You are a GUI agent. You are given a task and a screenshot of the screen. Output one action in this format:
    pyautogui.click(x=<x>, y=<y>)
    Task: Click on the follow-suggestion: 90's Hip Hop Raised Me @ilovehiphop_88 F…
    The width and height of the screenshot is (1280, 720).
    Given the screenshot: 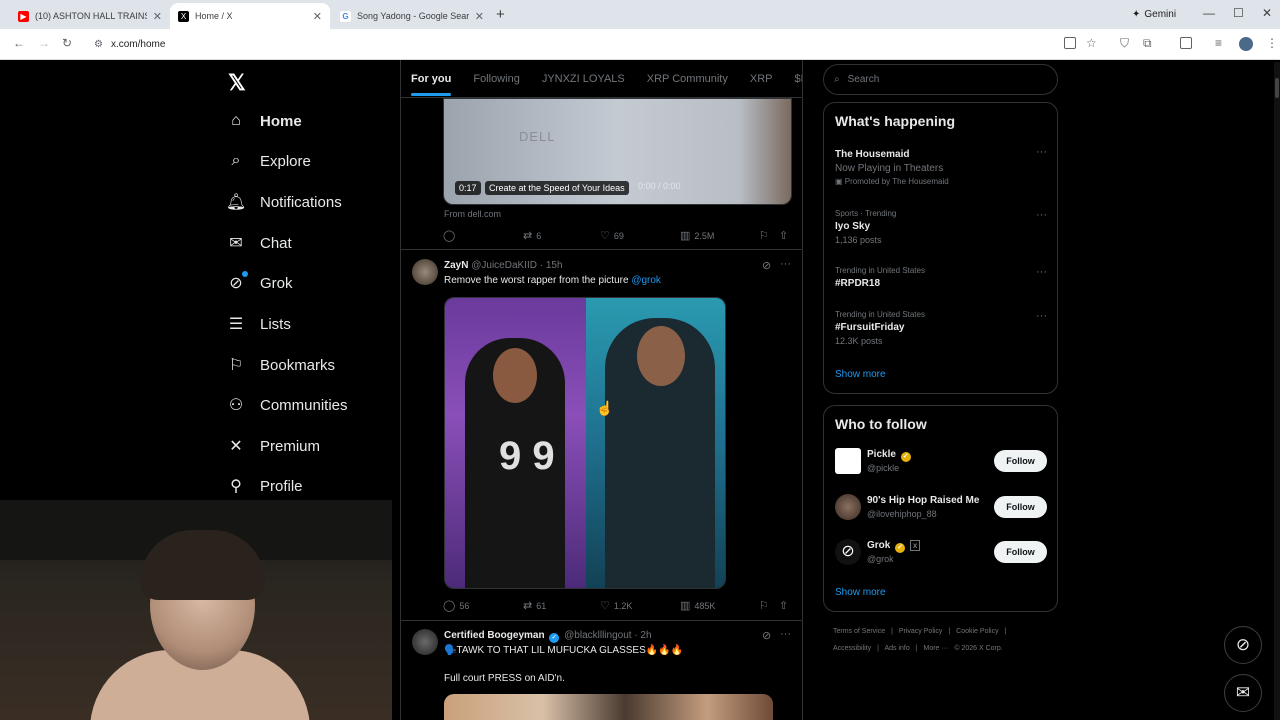 What is the action you would take?
    pyautogui.click(x=941, y=509)
    